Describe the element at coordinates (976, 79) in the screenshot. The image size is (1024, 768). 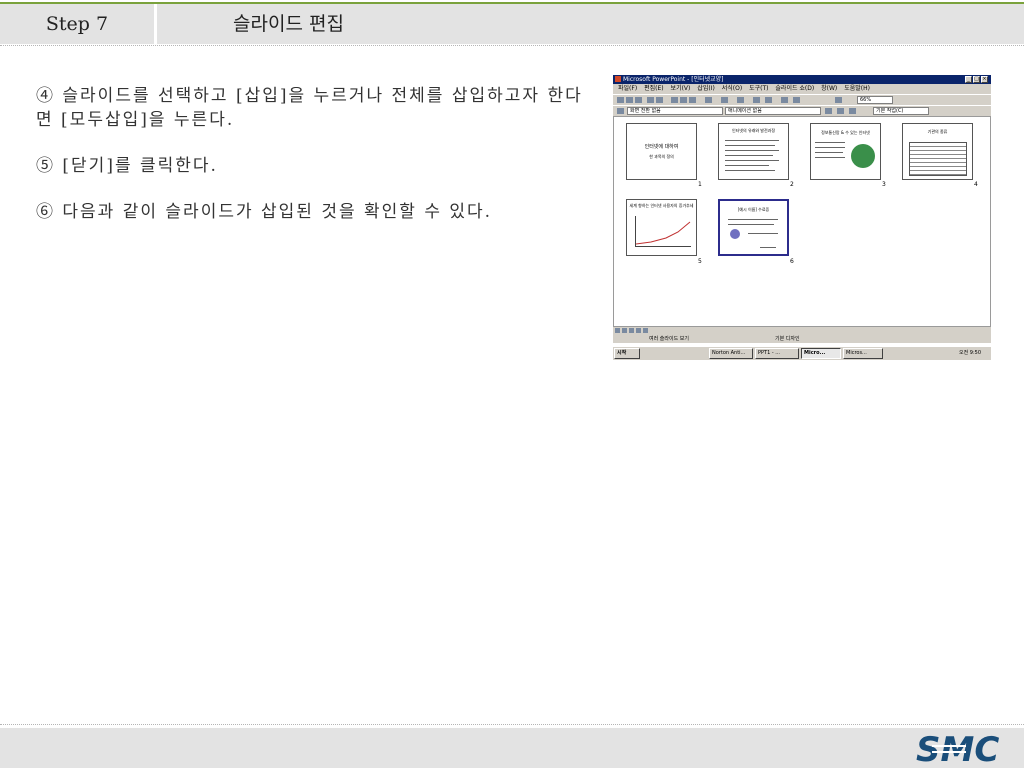
I see `maximize-icon: □` at that location.